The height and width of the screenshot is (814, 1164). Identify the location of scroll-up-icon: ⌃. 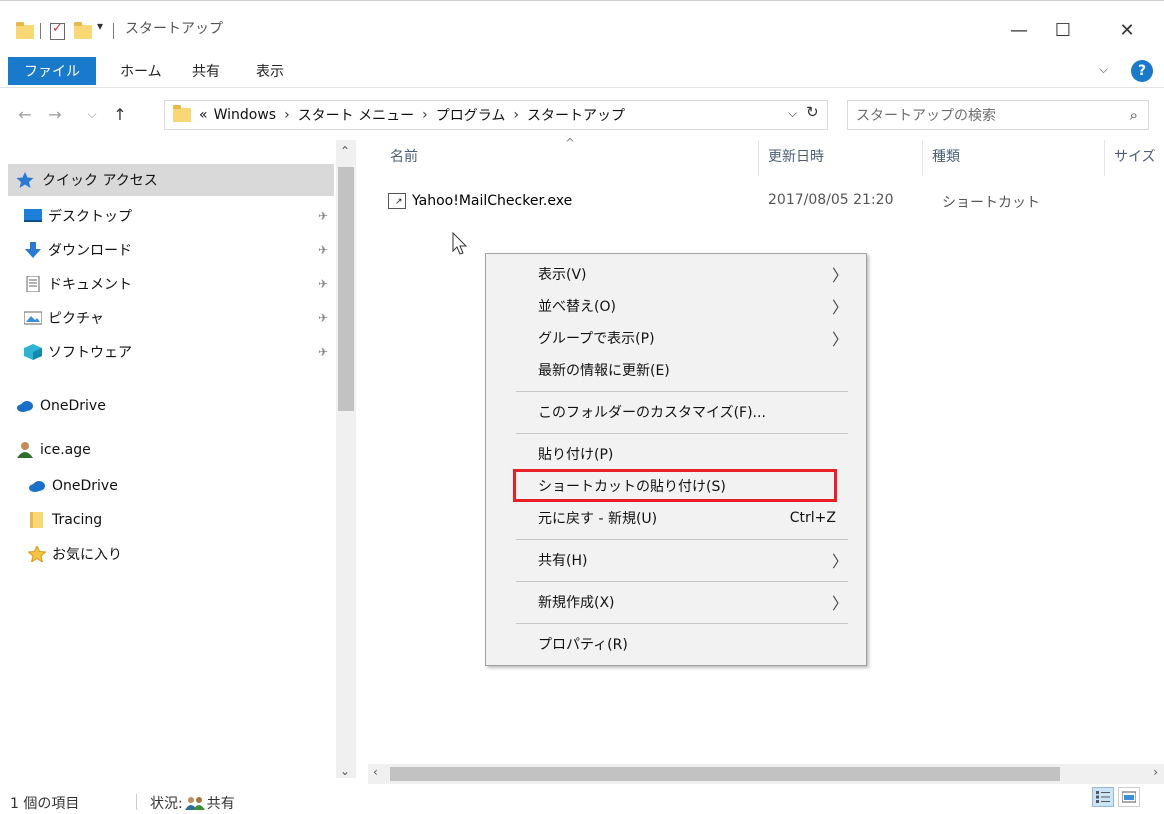
(345, 151).